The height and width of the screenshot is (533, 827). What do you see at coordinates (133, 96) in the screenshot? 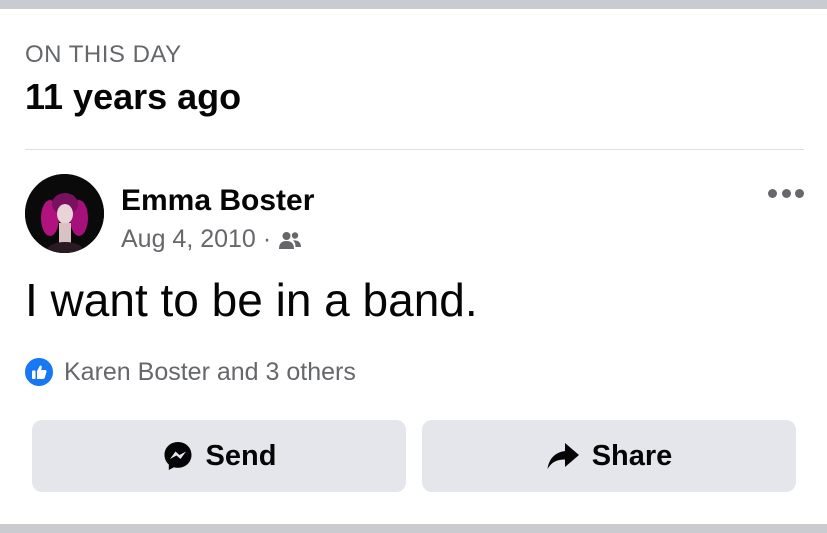
I see `memory-title: 11 years ago` at bounding box center [133, 96].